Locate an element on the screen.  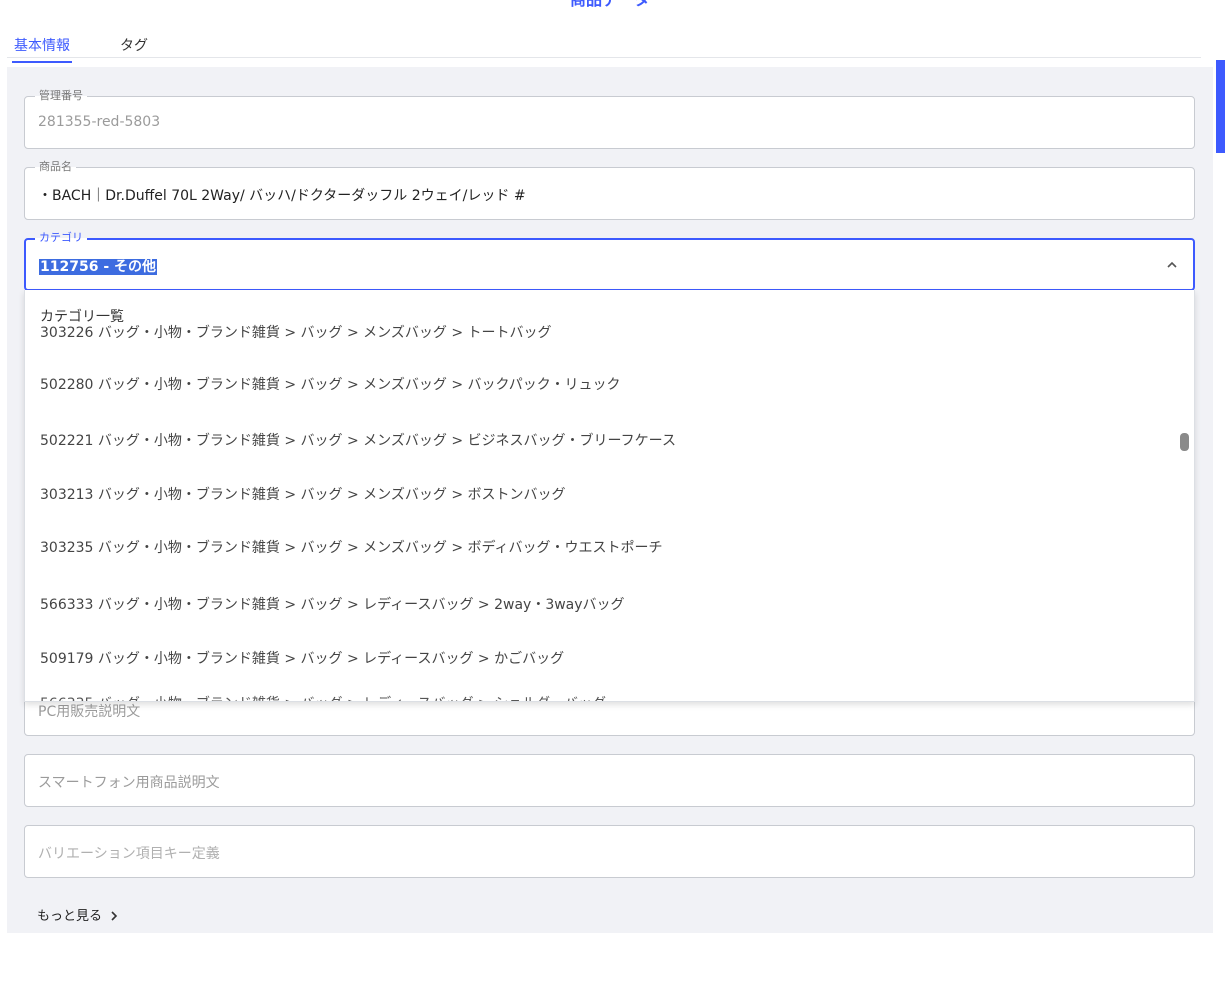
category-select: カテゴリ 112756 - その他 is located at coordinates (609, 261).